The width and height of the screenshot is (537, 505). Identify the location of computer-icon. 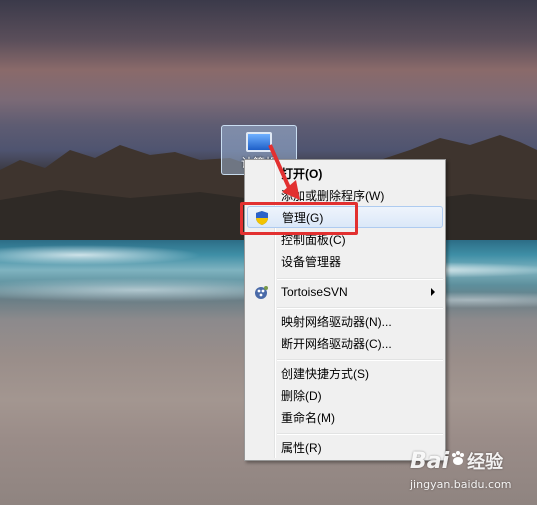
(259, 142).